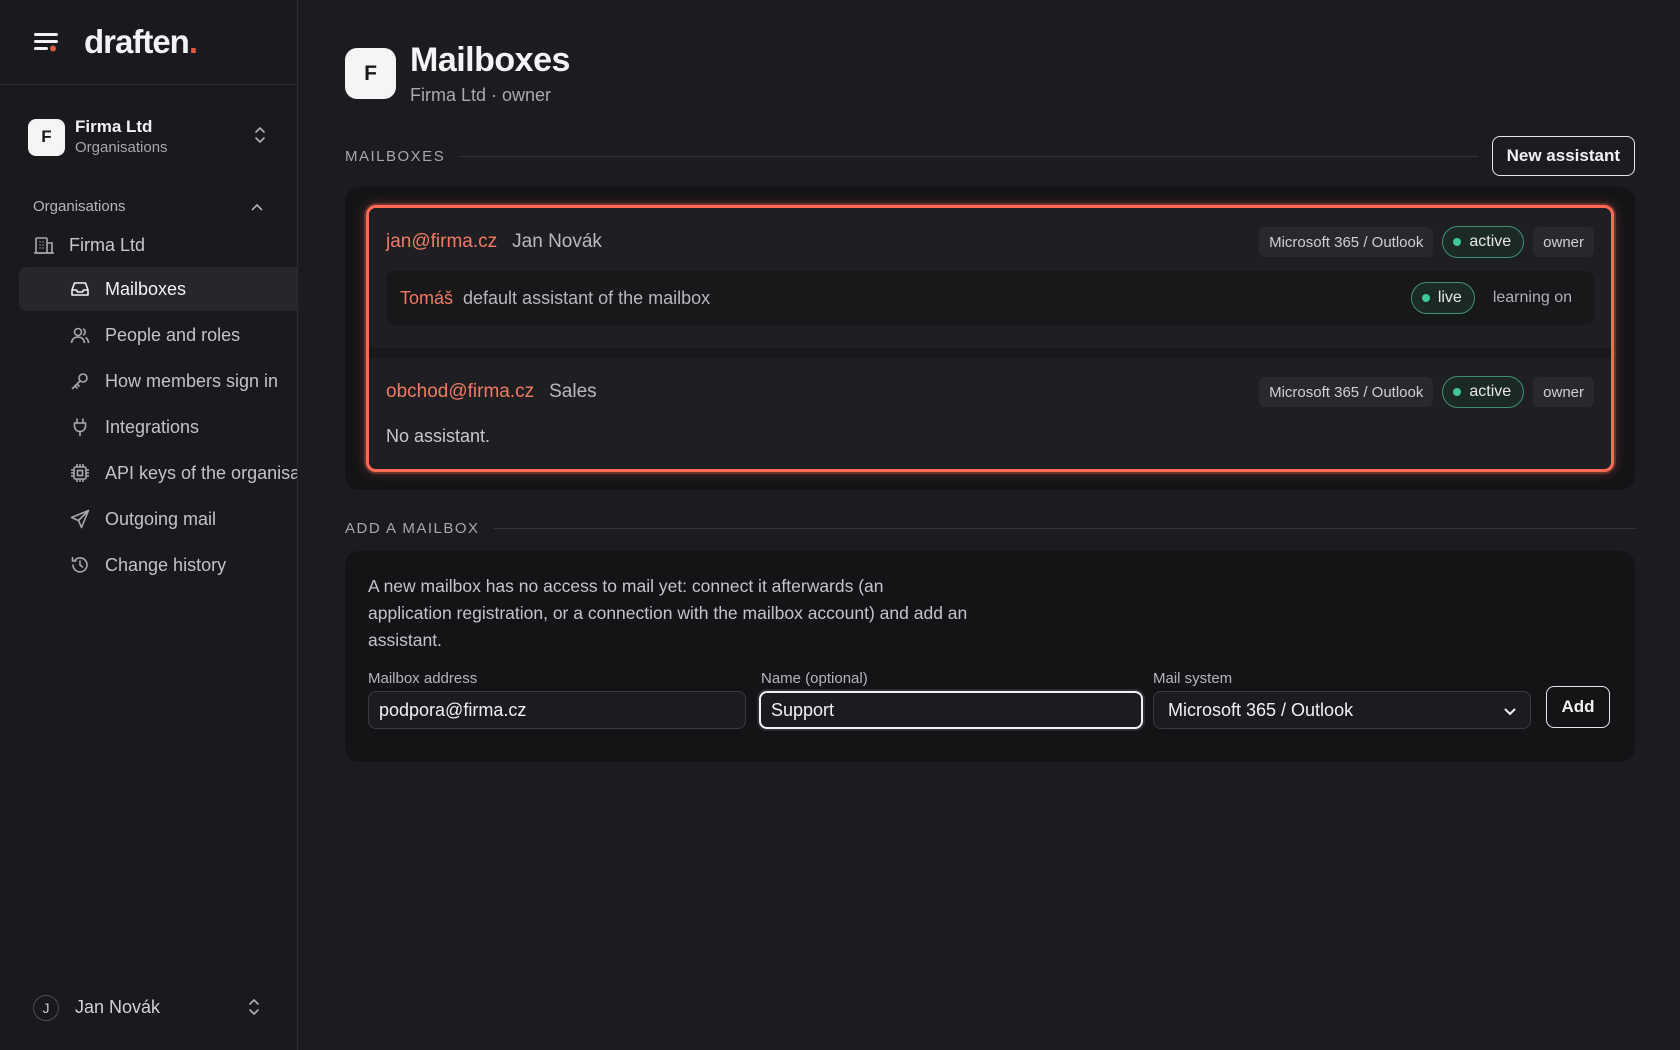  What do you see at coordinates (481, 95) in the screenshot?
I see `page-subtitle: Firma Ltd · owner` at bounding box center [481, 95].